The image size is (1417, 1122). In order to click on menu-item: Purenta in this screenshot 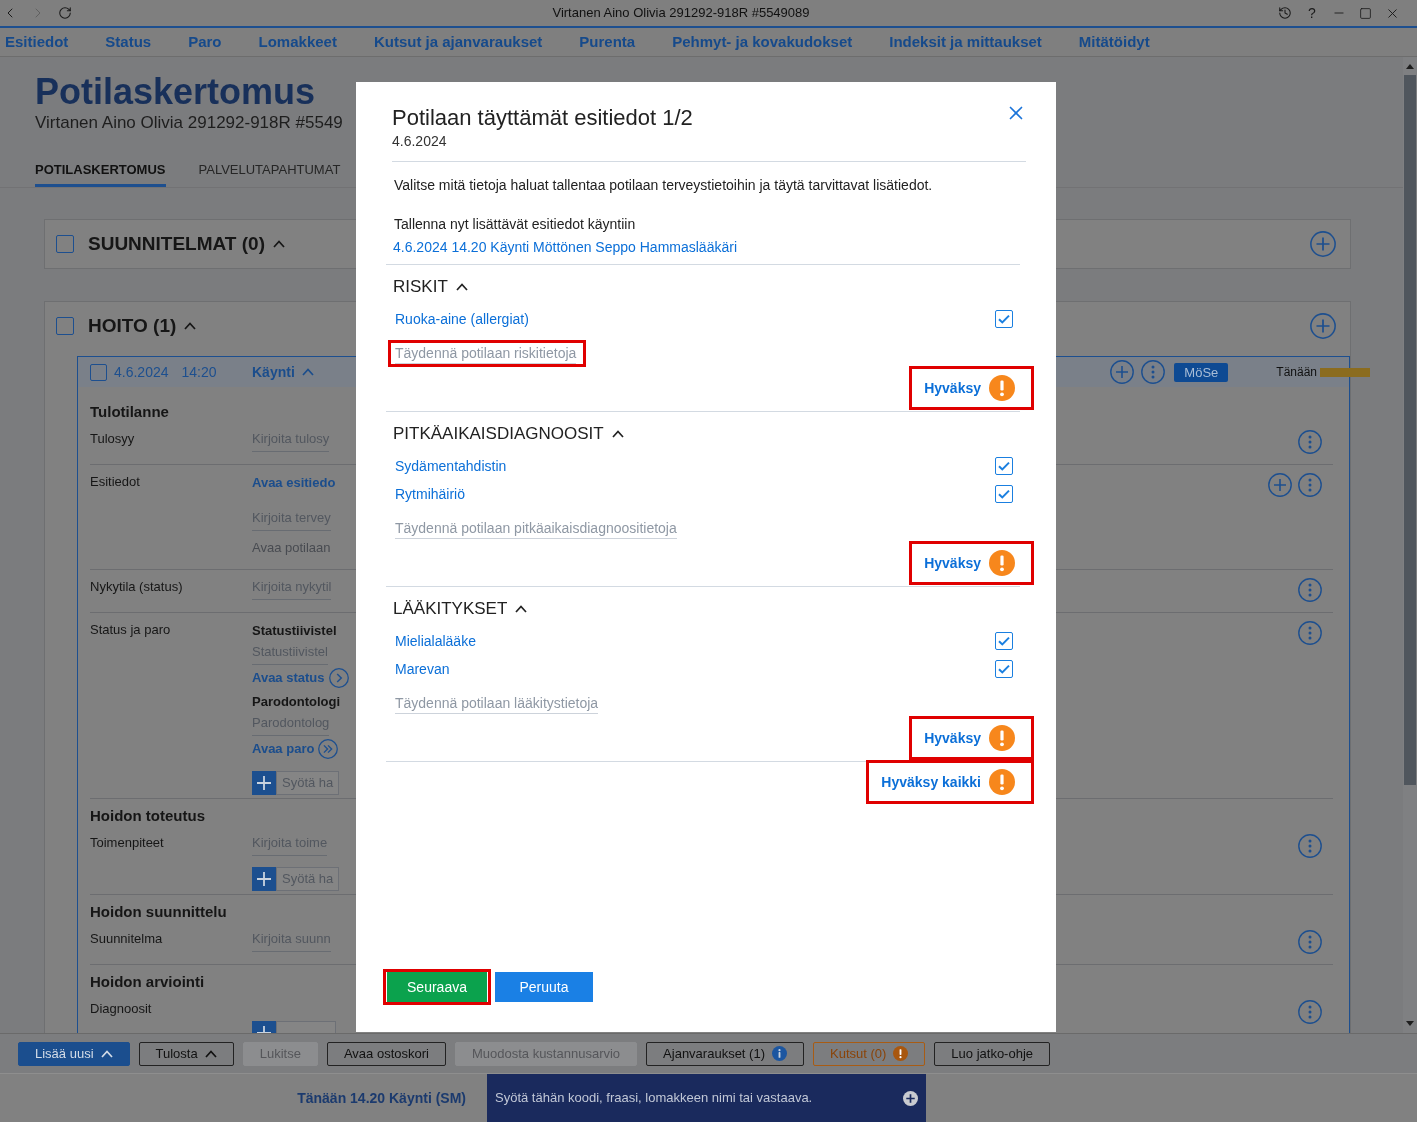, I will do `click(607, 42)`.